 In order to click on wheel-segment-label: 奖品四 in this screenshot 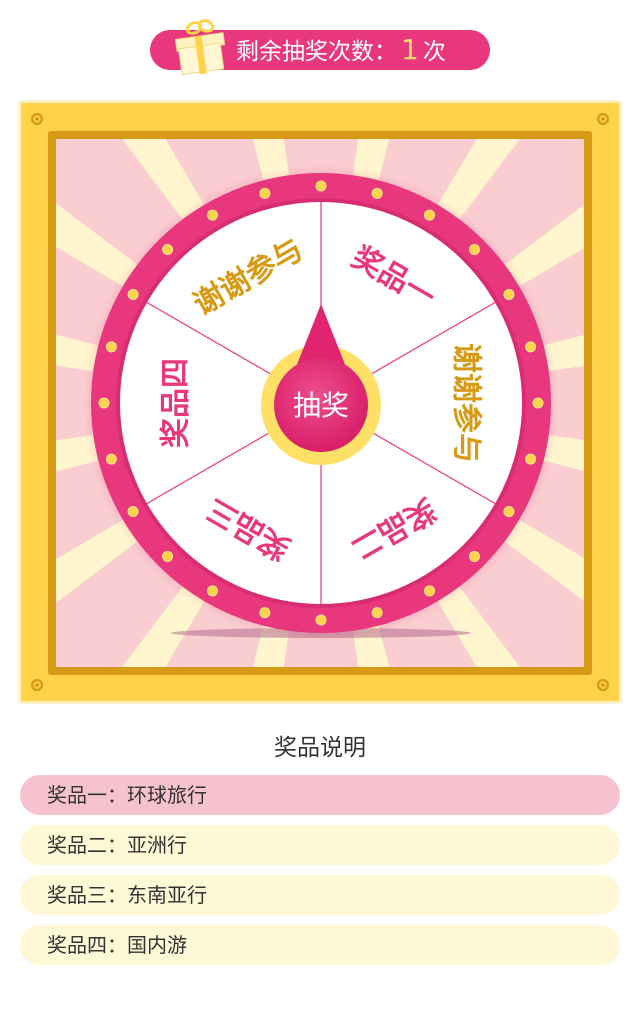, I will do `click(176, 403)`.